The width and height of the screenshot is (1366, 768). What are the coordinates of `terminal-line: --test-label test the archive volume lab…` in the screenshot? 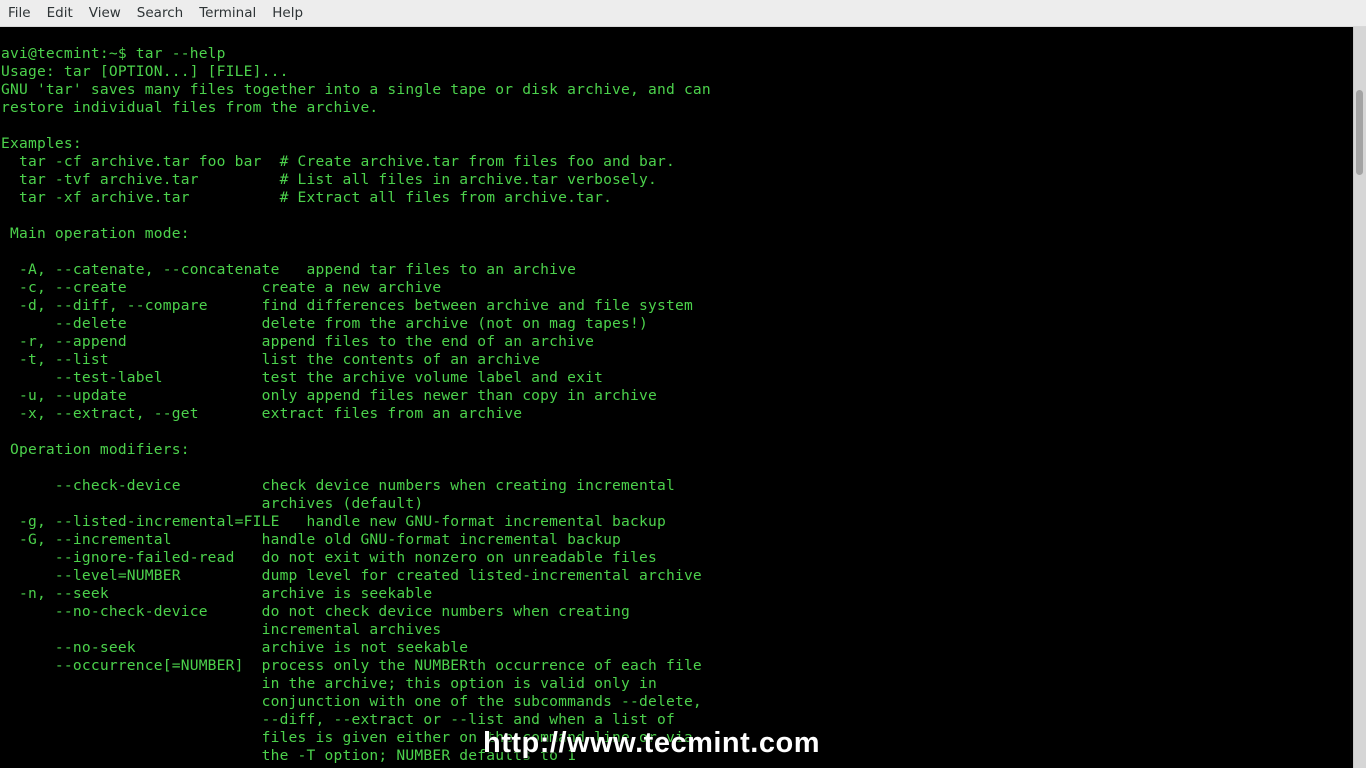 It's located at (302, 377).